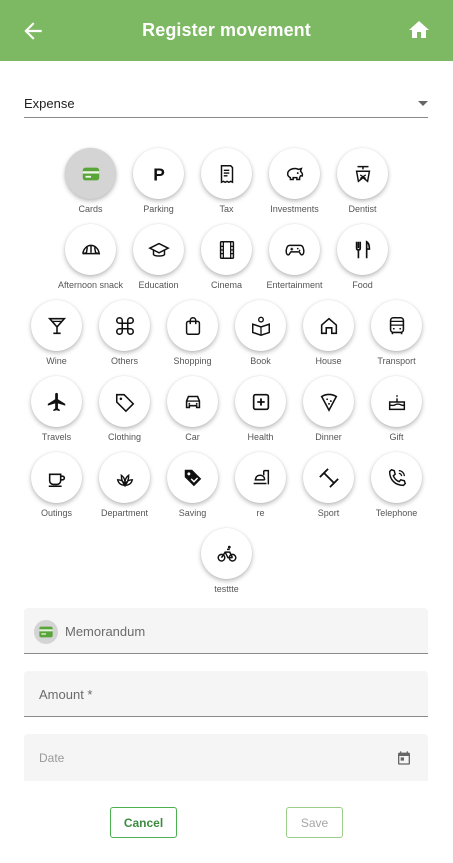 This screenshot has width=453, height=863. I want to click on category-education: Education, so click(158, 262).